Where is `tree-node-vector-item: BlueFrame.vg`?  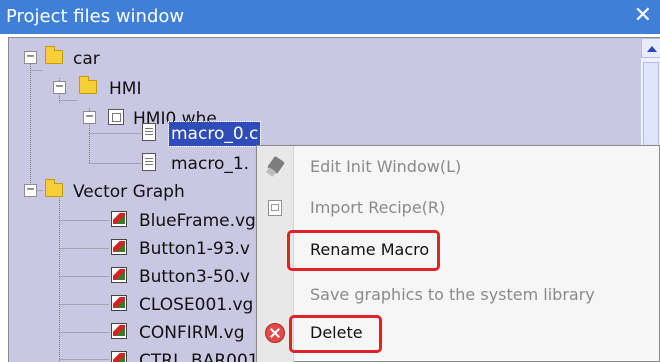 tree-node-vector-item: BlueFrame.vg is located at coordinates (139, 221).